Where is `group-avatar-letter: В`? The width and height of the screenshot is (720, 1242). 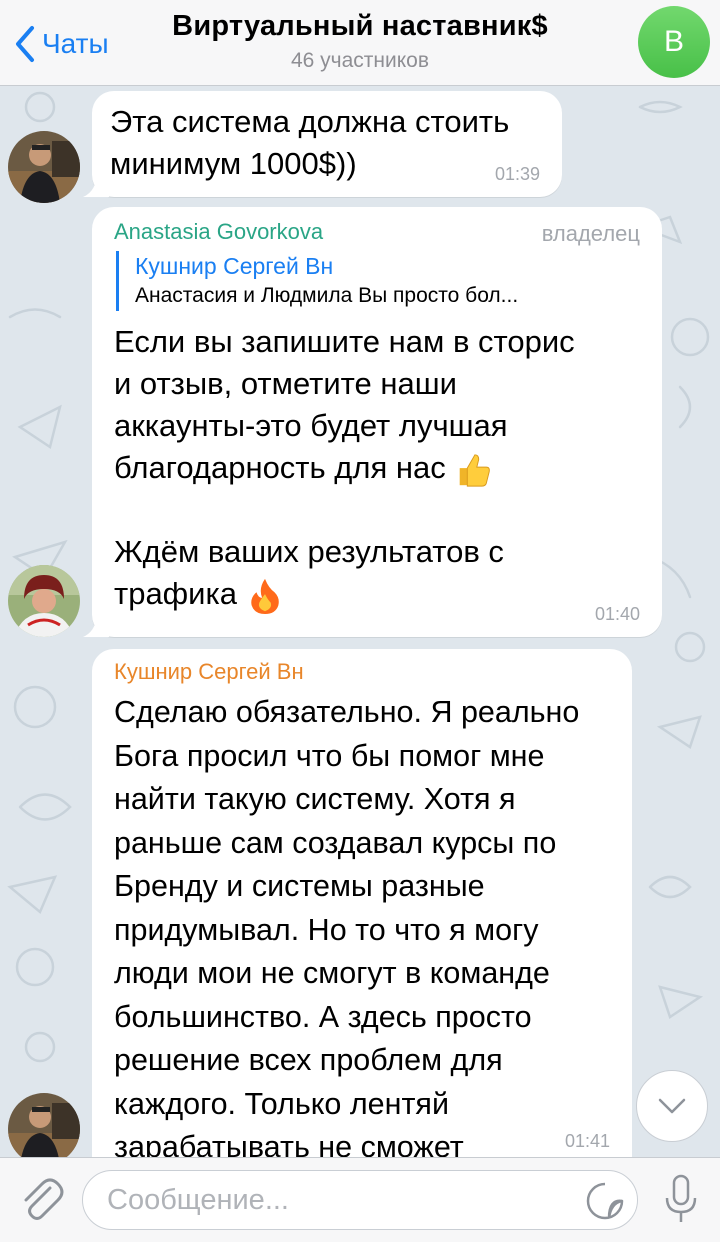 group-avatar-letter: В is located at coordinates (673, 41).